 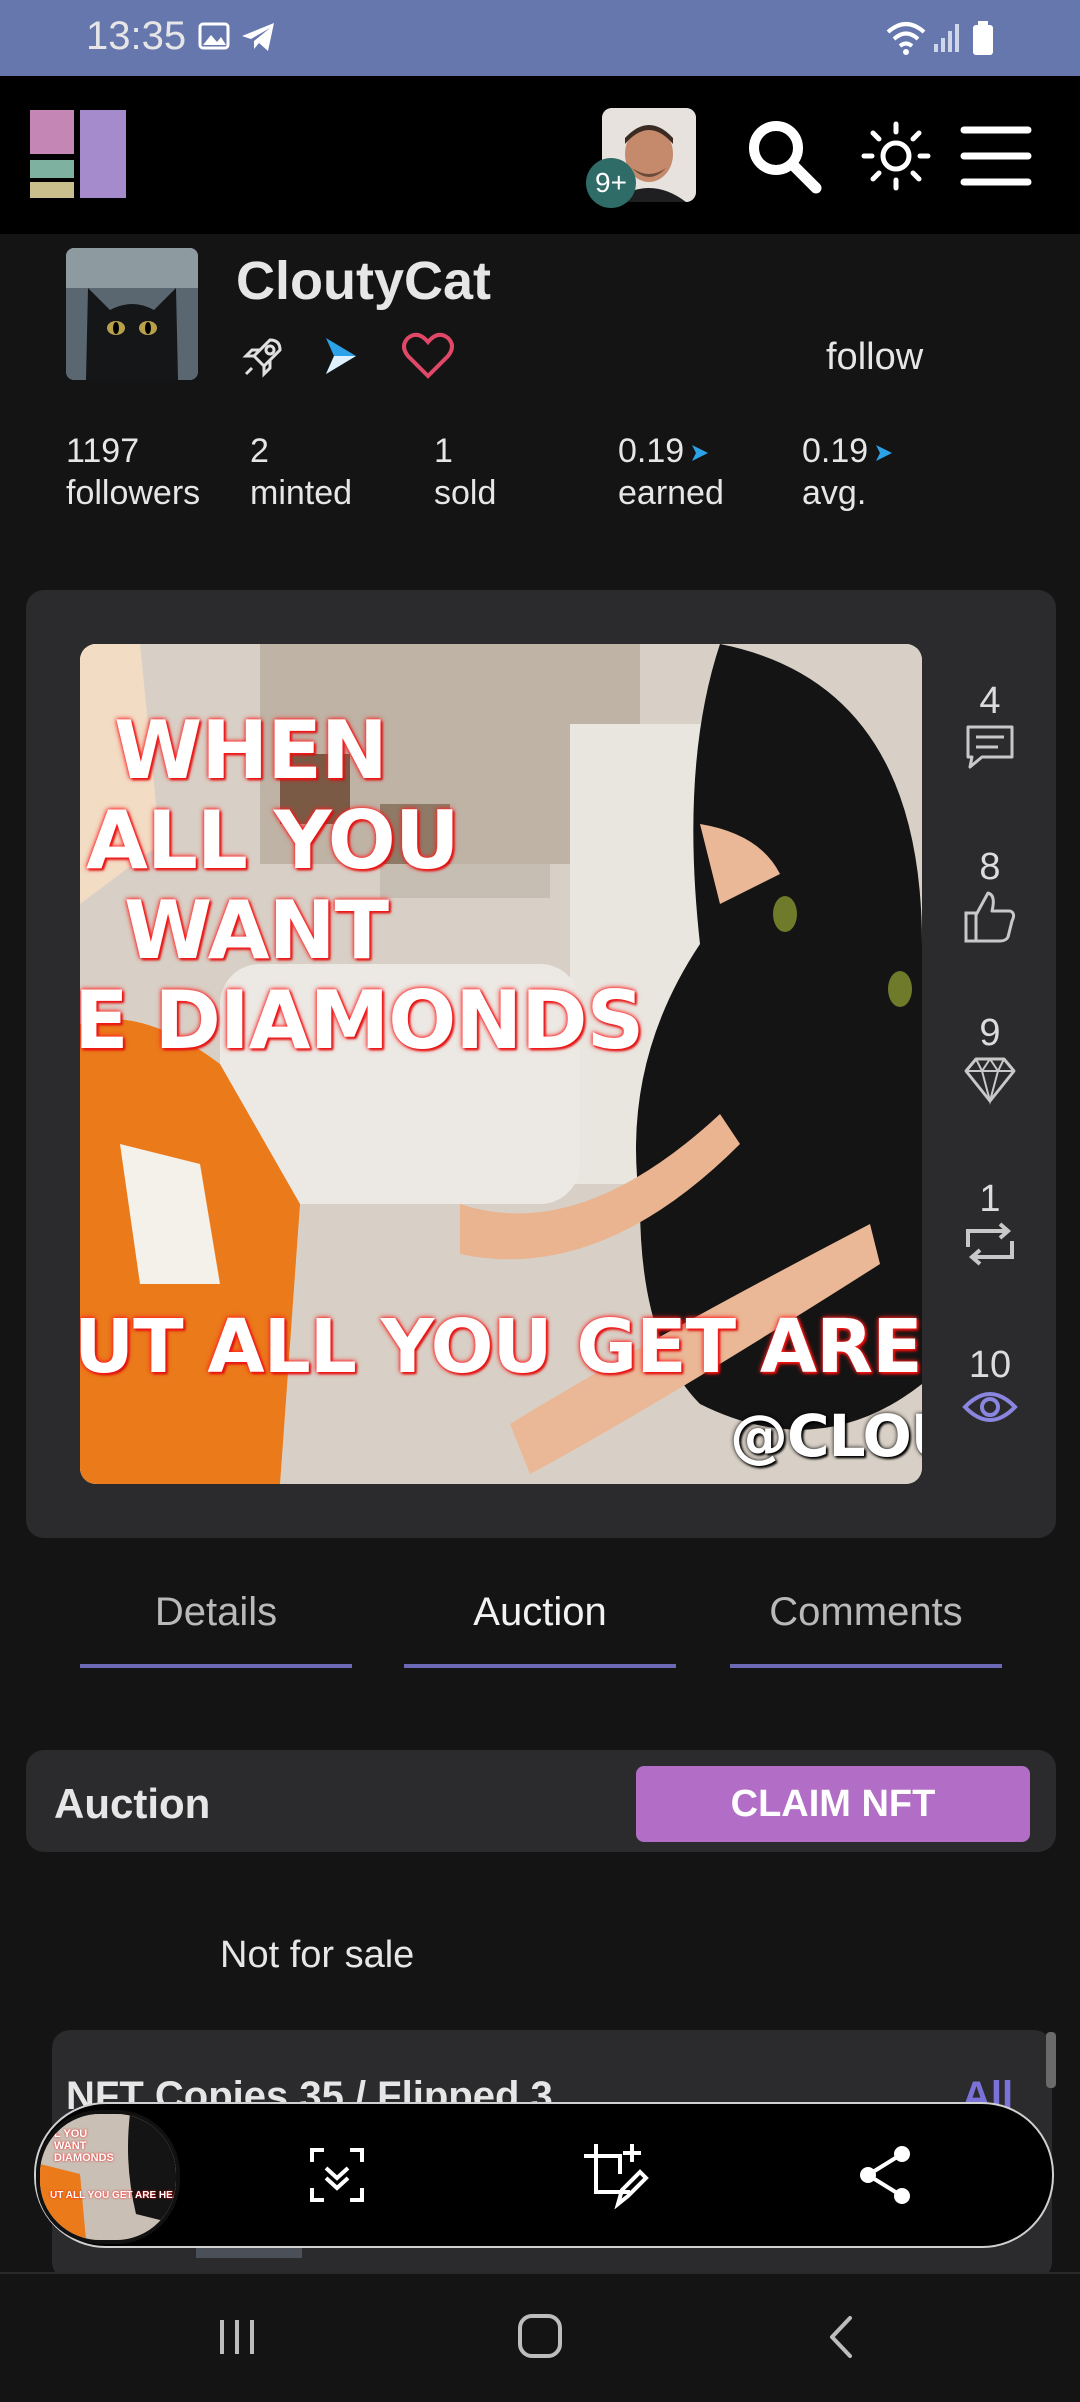 What do you see at coordinates (84, 2158) in the screenshot?
I see `thumbnail-line: DIAMONDS` at bounding box center [84, 2158].